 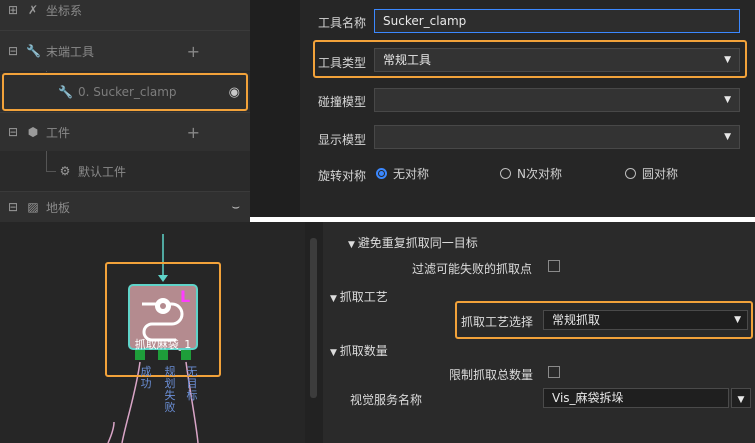 I want to click on scrollbar, so click(x=313, y=318).